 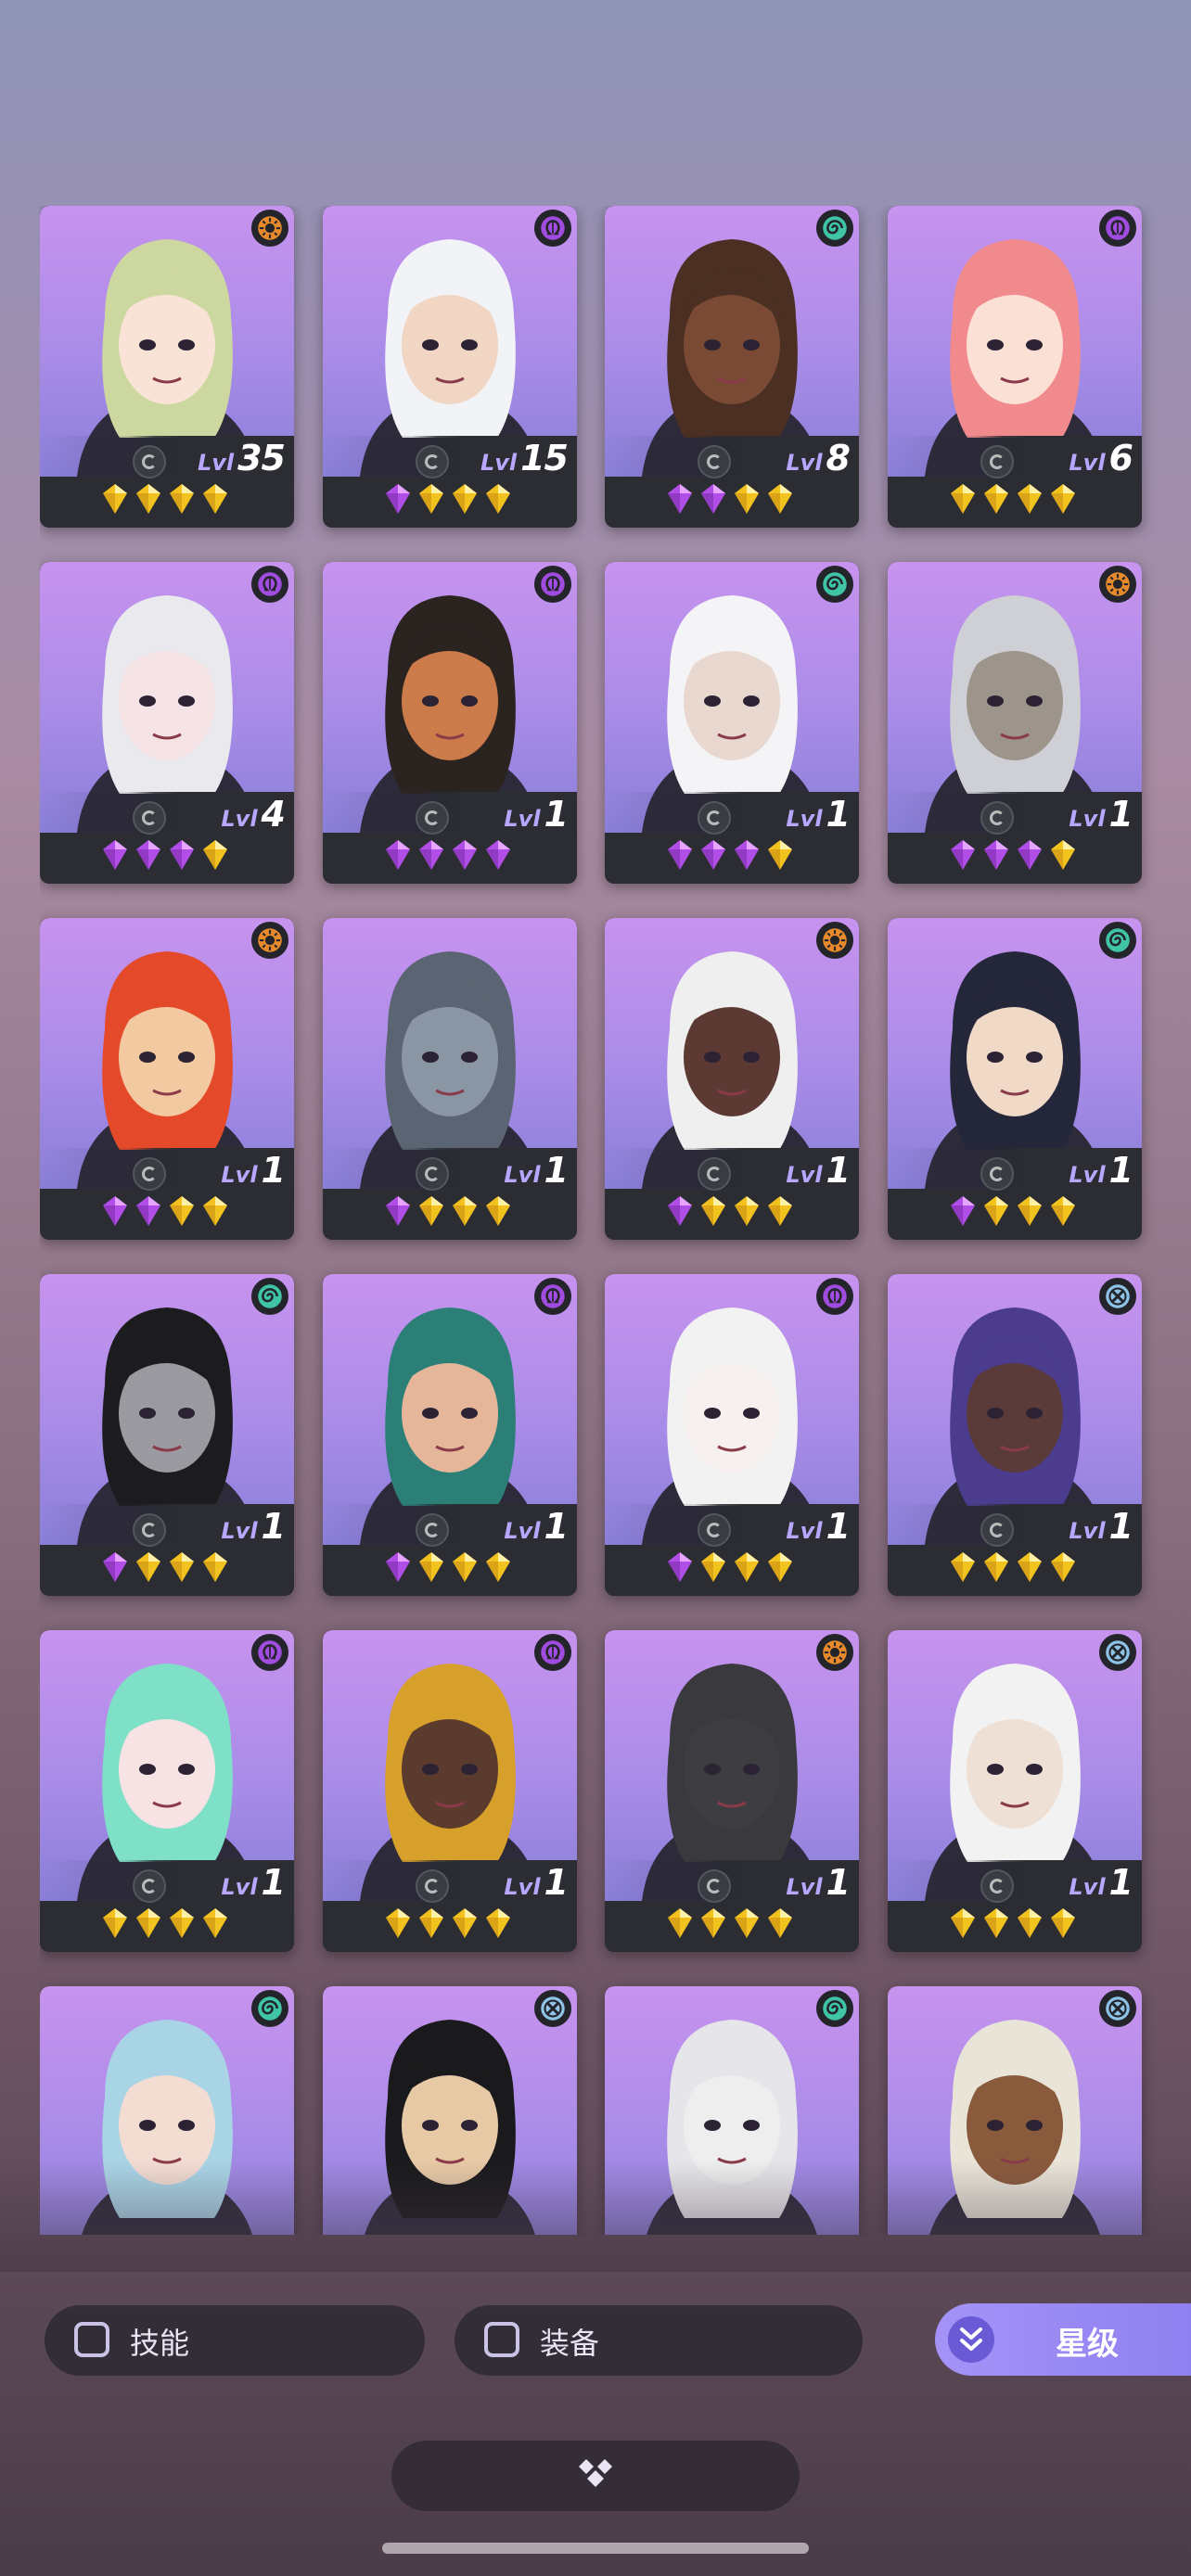 I want to click on level-number: 35, so click(x=261, y=458).